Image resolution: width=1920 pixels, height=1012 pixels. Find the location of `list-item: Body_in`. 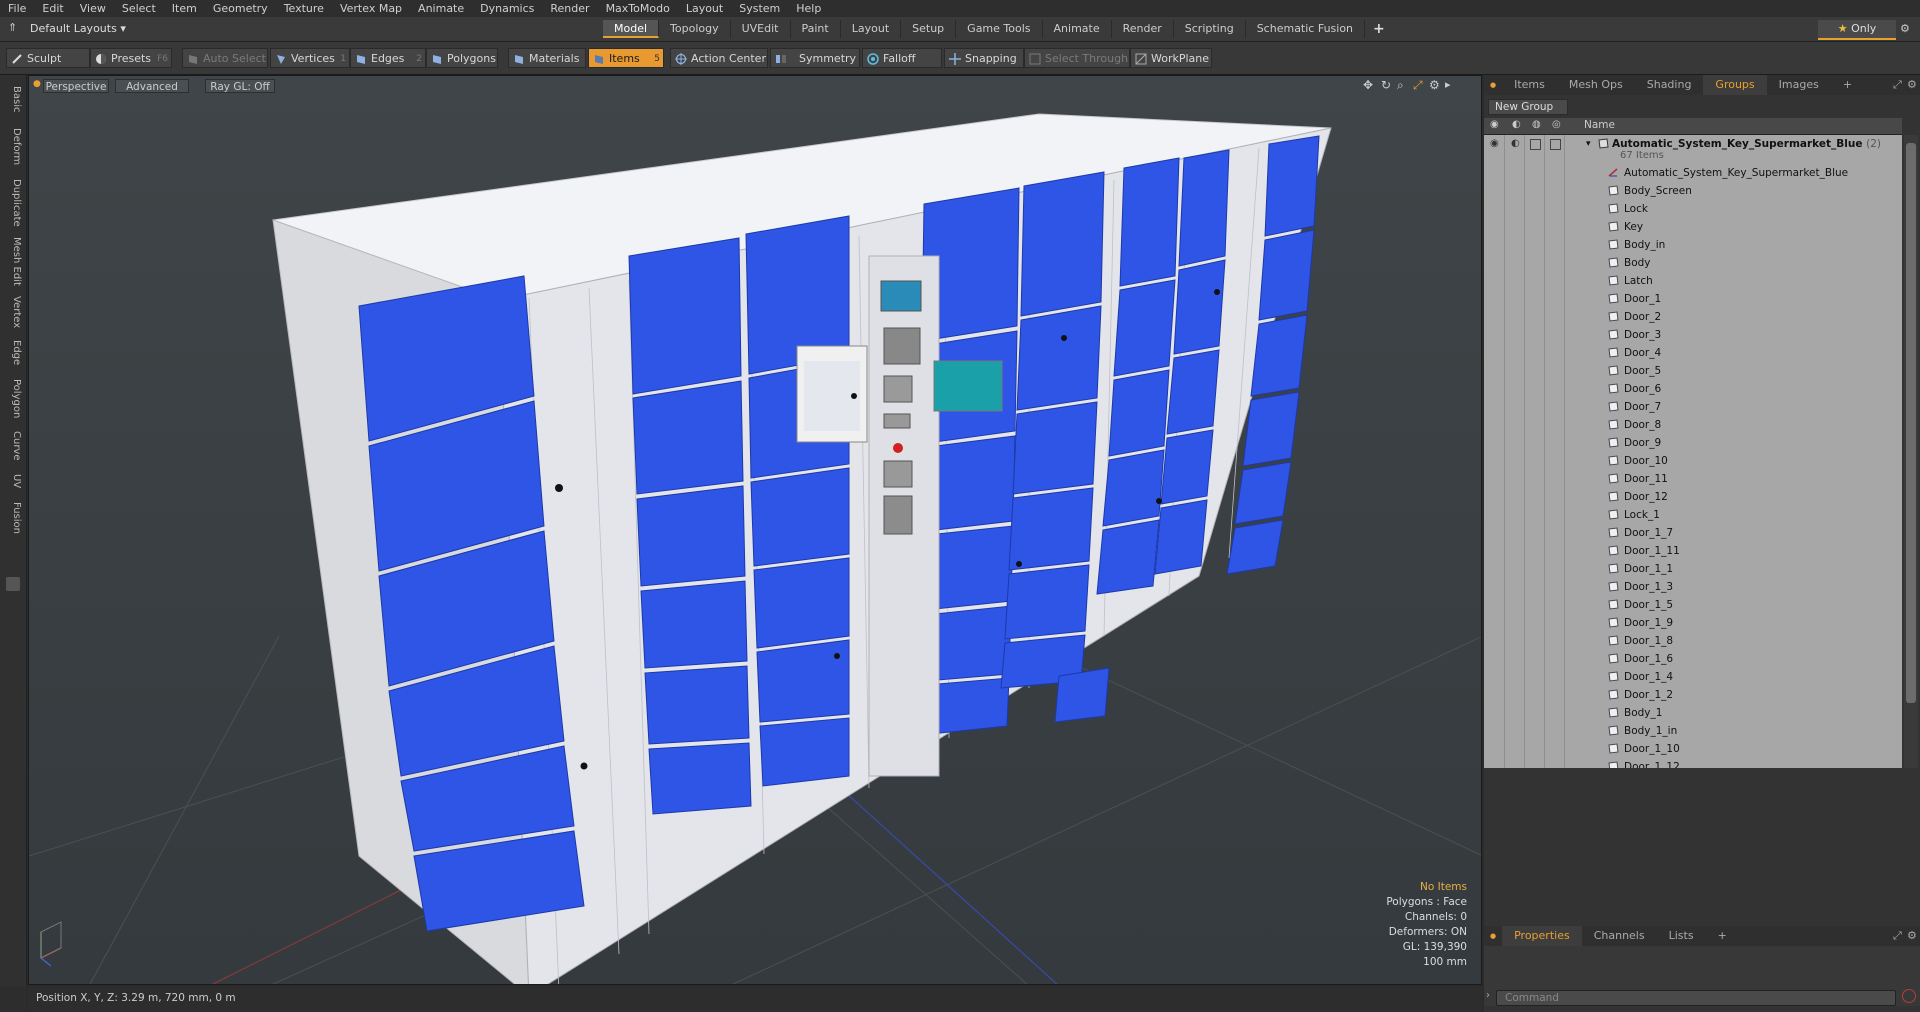

list-item: Body_in is located at coordinates (1693, 245).